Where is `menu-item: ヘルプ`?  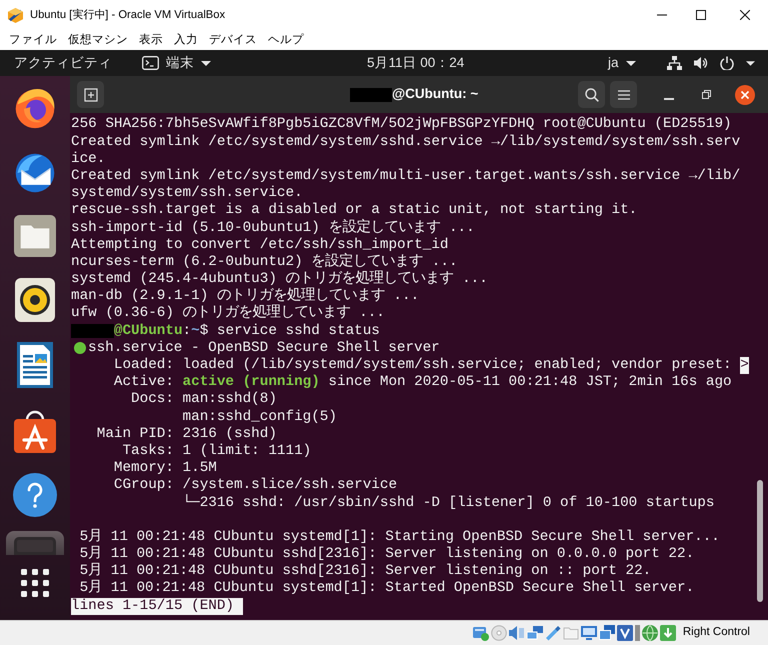 menu-item: ヘルプ is located at coordinates (286, 40).